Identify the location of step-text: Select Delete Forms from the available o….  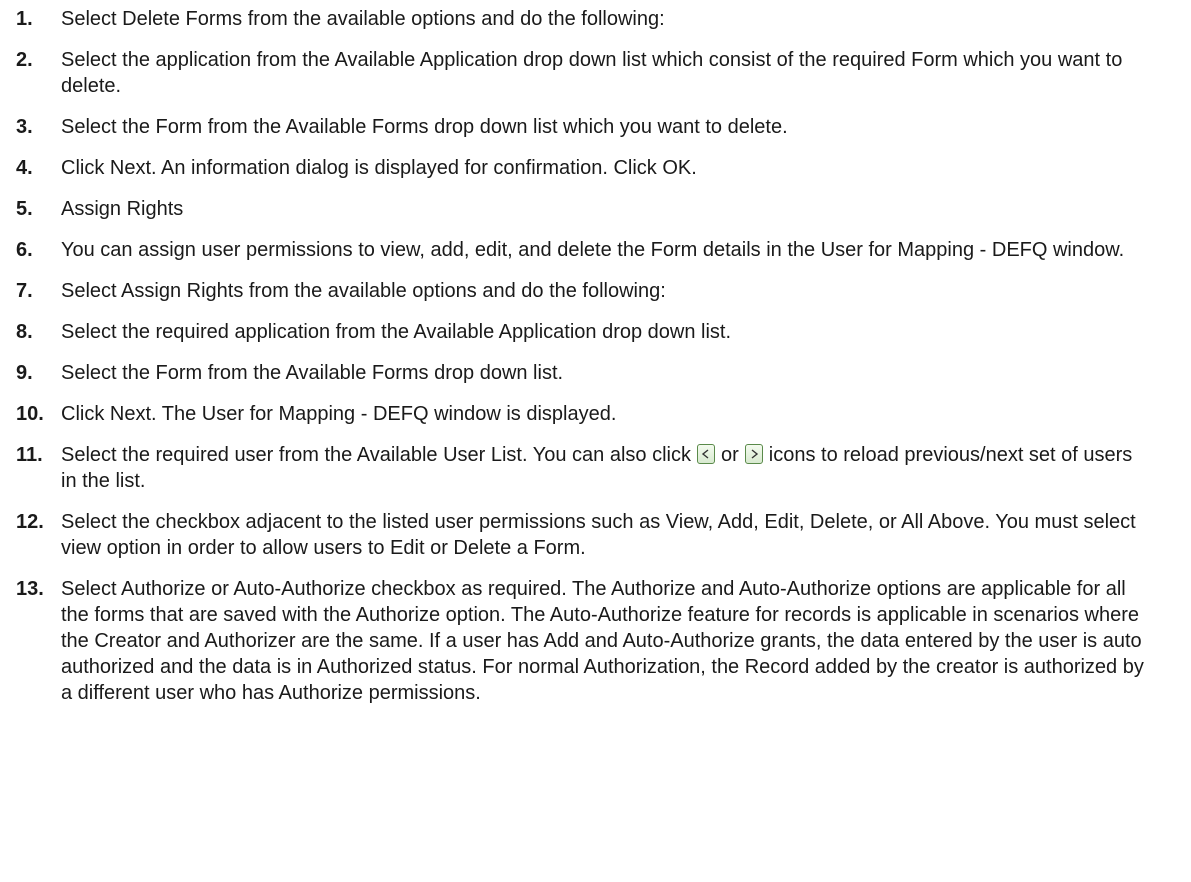
(363, 19).